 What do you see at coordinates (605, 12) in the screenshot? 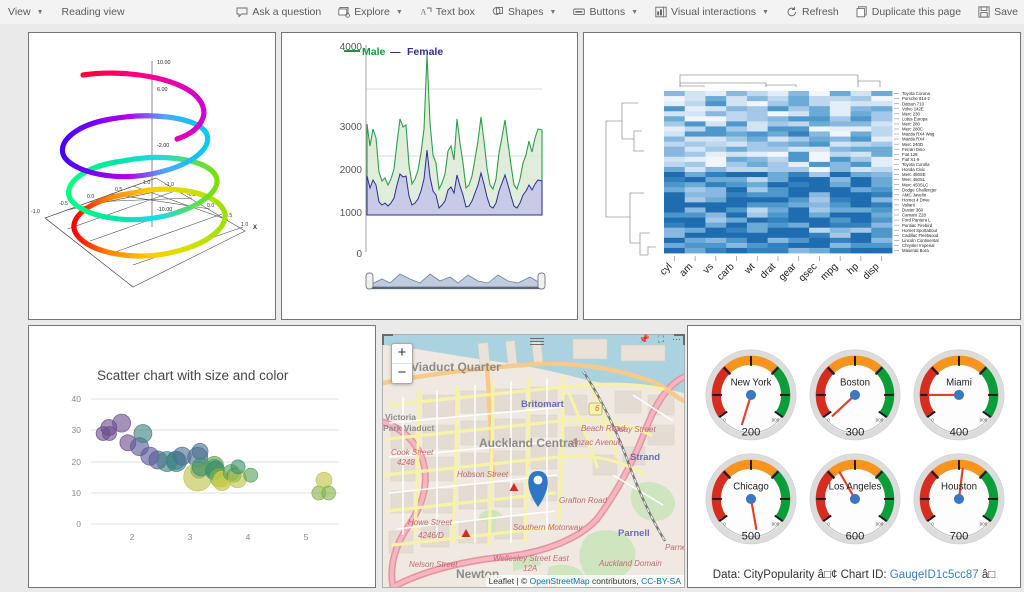
I see `toolbar-buttons: Buttons ▼` at bounding box center [605, 12].